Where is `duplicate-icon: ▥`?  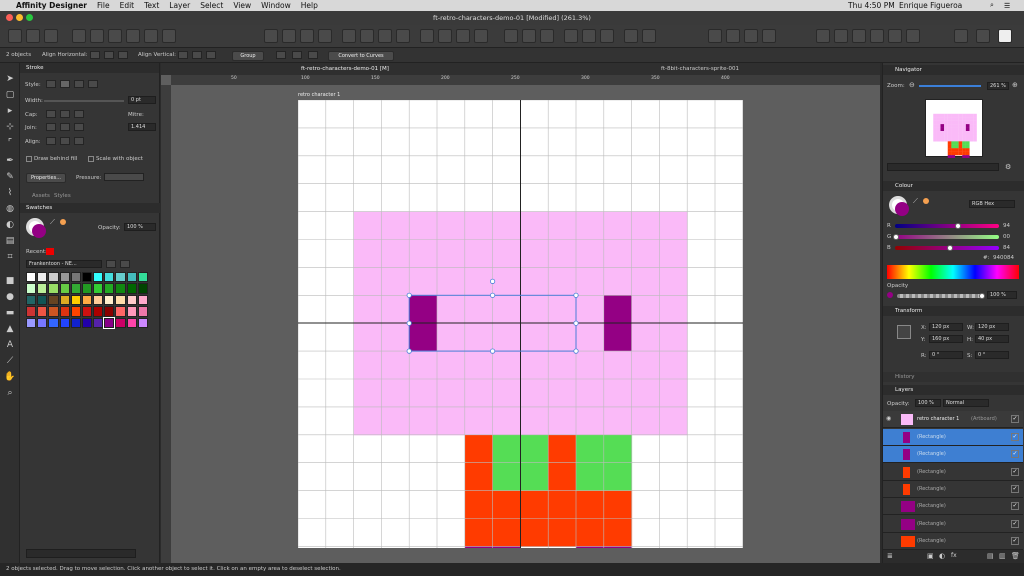
duplicate-icon: ▥ is located at coordinates (1002, 556).